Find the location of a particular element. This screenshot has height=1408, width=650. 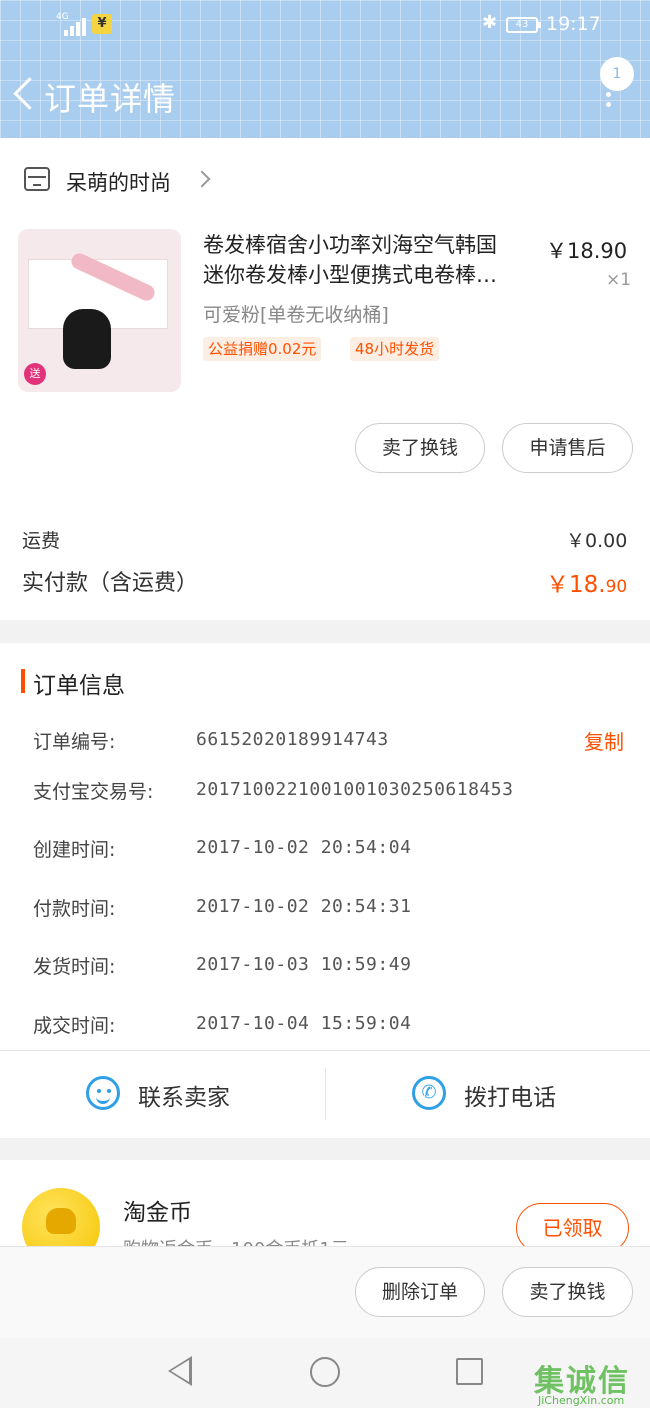

shipped-time-label: 发货时间: is located at coordinates (74, 967).